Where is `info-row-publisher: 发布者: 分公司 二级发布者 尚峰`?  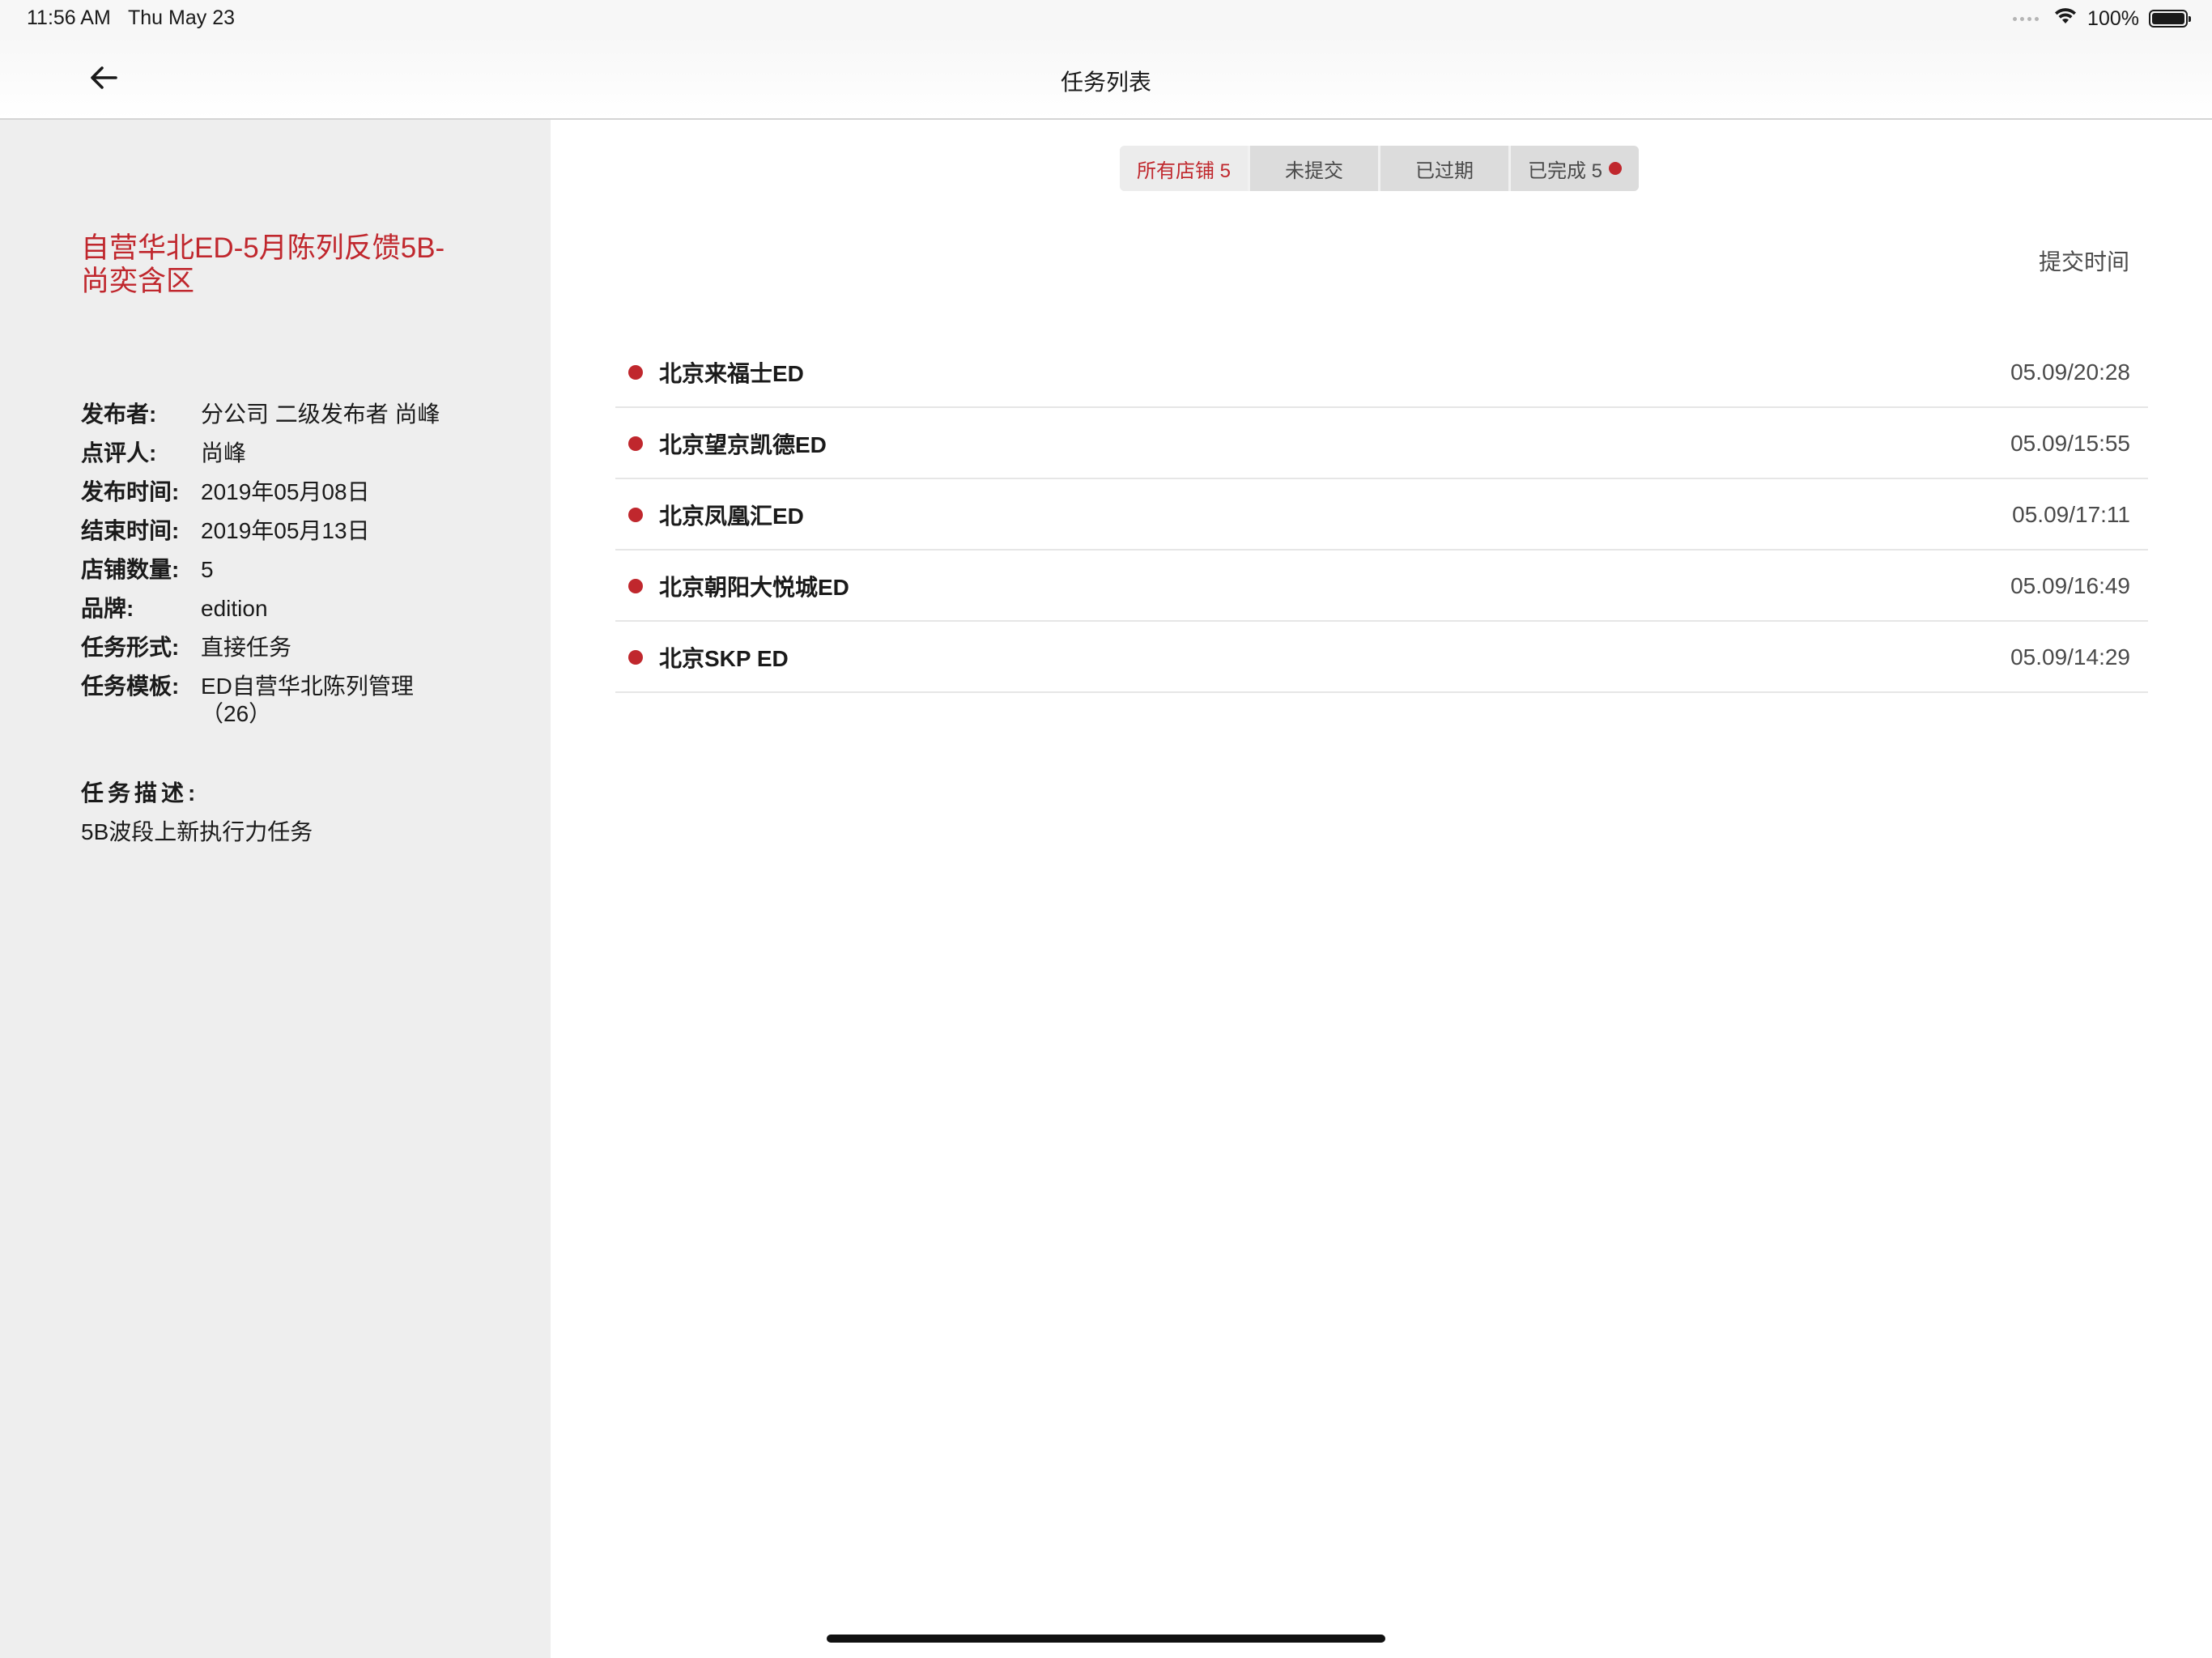
info-row-publisher: 发布者: 分公司 二级发布者 尚峰 is located at coordinates (291, 414).